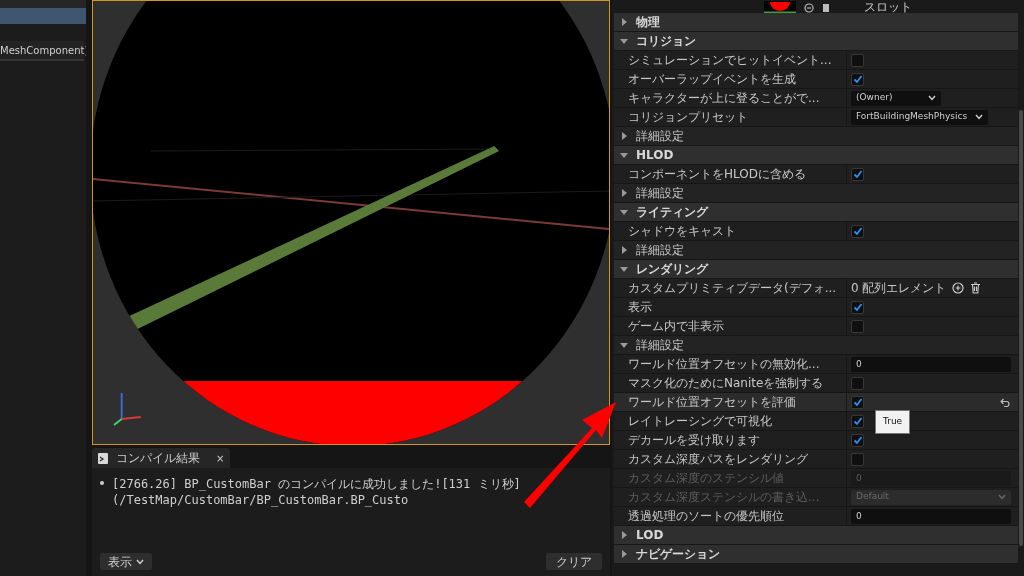 Image resolution: width=1024 pixels, height=576 pixels. Describe the element at coordinates (700, 421) in the screenshot. I see `property-label: レイトレーシングで可視化` at that location.